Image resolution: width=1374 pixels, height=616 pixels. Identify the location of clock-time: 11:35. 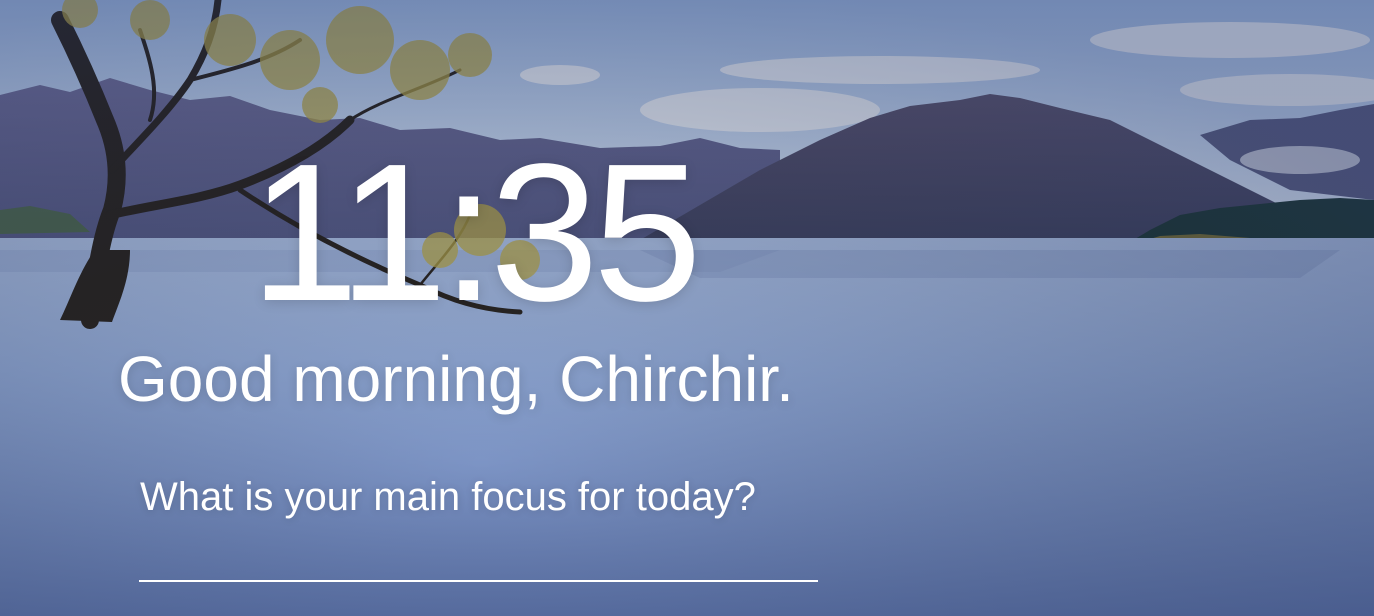
(490, 233).